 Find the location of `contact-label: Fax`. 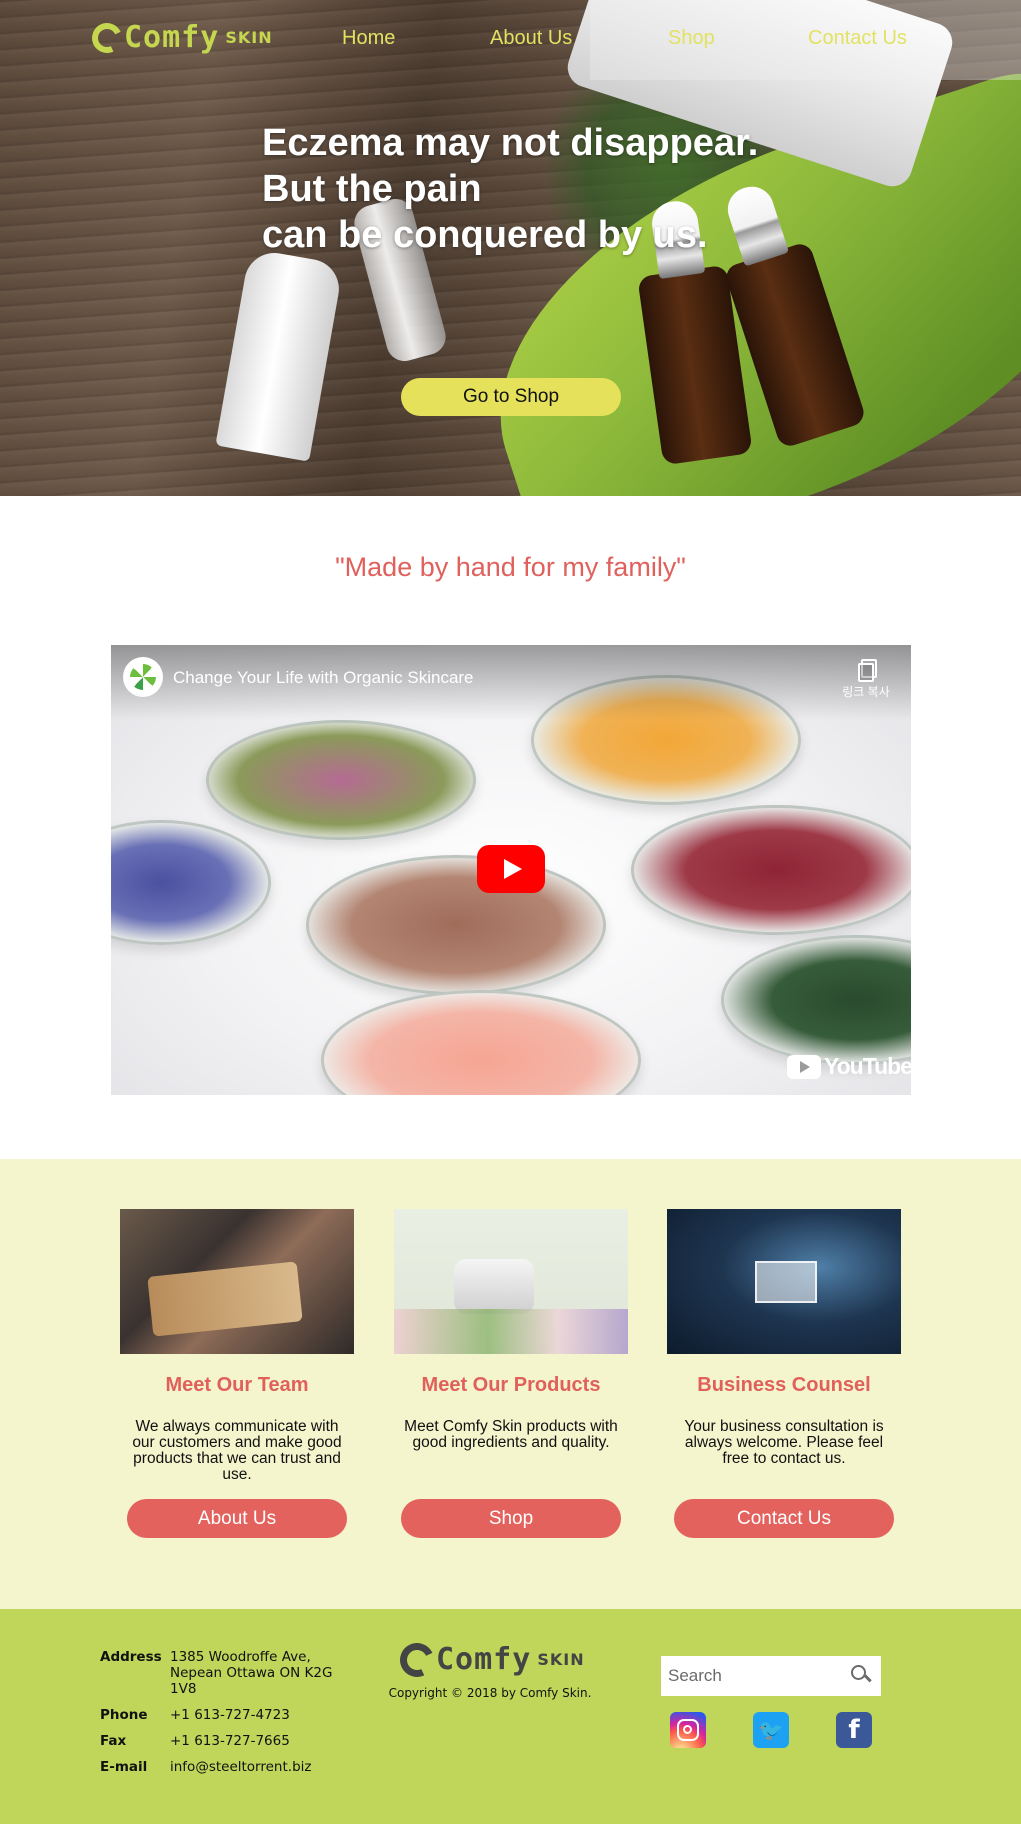

contact-label: Fax is located at coordinates (113, 1741).